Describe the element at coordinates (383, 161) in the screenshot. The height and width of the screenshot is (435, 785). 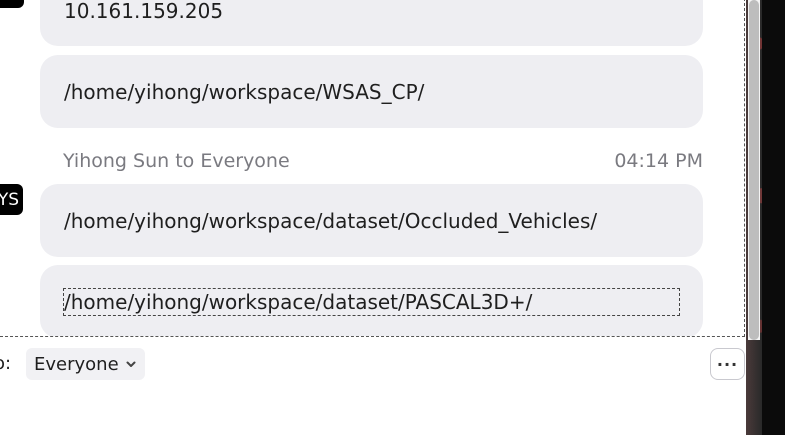
I see `message-sender-header: Yihong Sun to Everyone 04:14 PM` at that location.